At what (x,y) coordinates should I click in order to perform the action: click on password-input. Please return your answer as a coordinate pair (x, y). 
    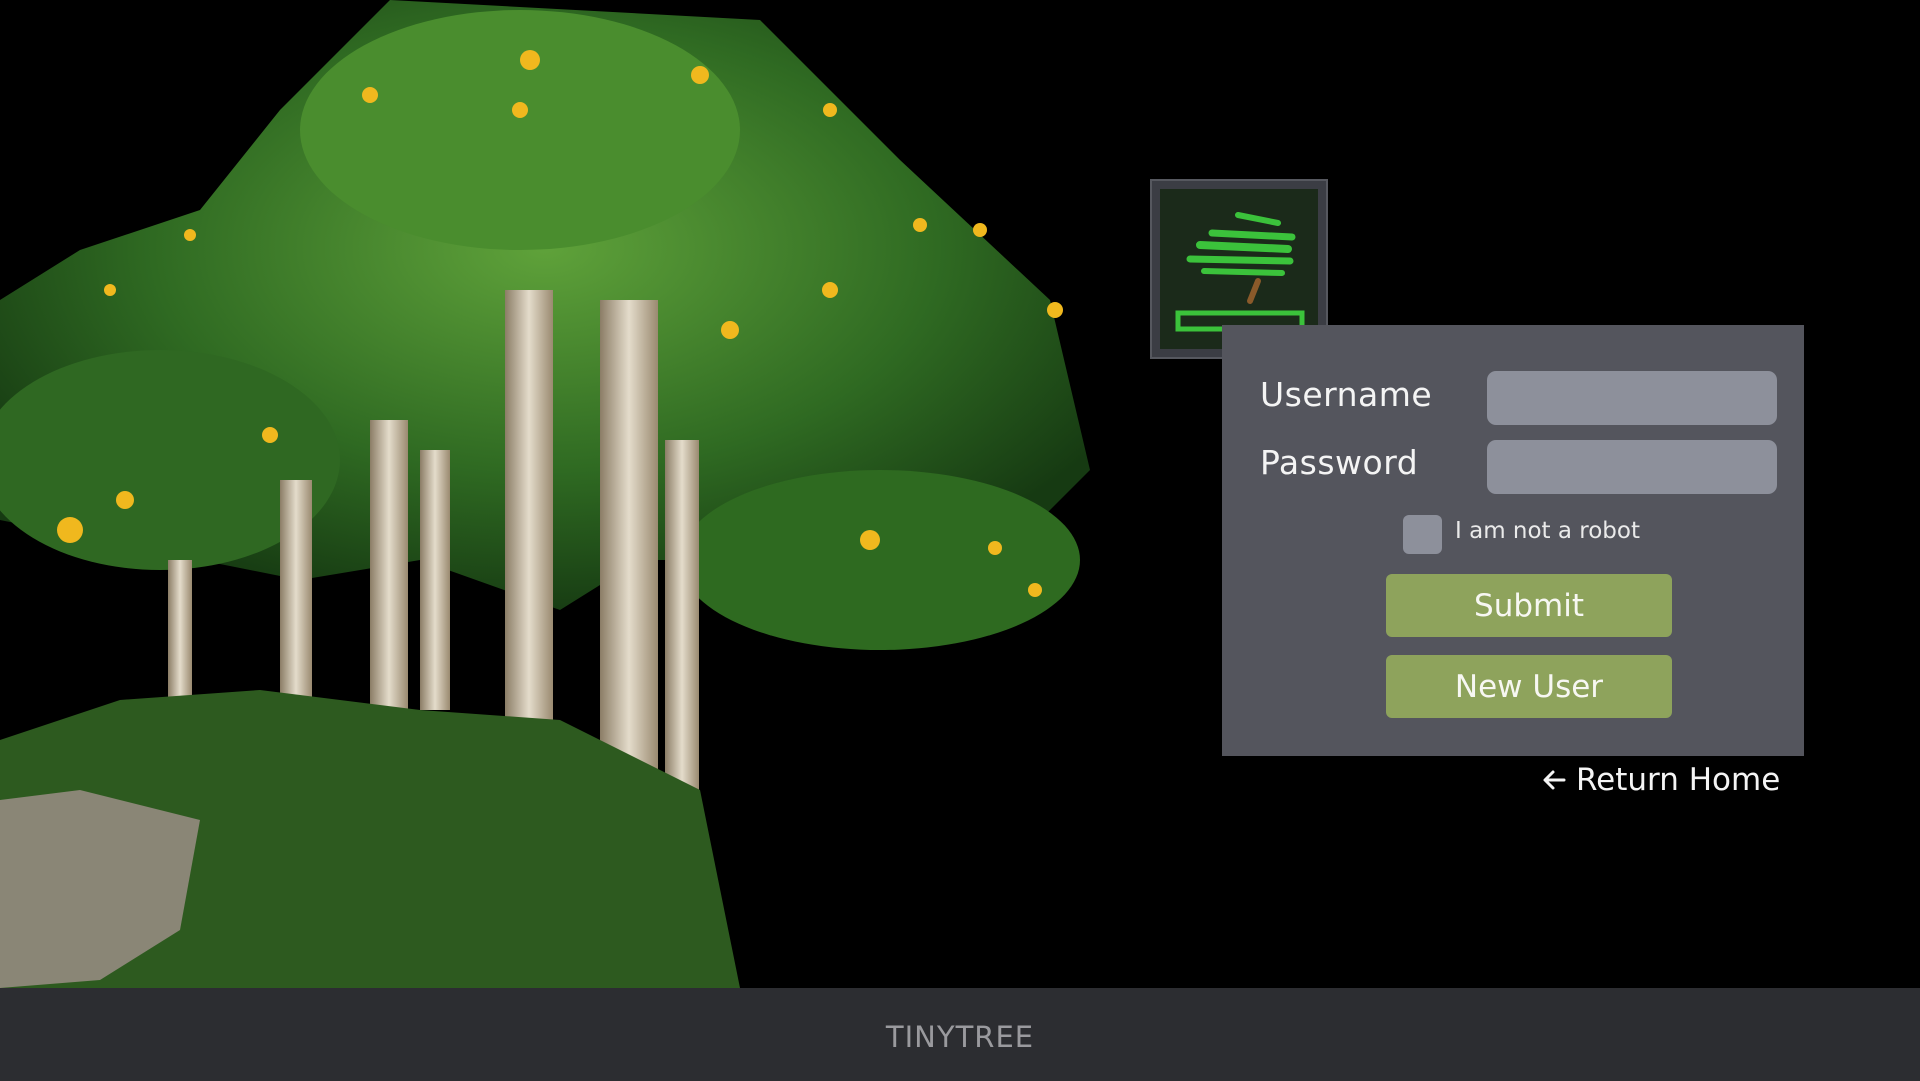
    Looking at the image, I should click on (1632, 467).